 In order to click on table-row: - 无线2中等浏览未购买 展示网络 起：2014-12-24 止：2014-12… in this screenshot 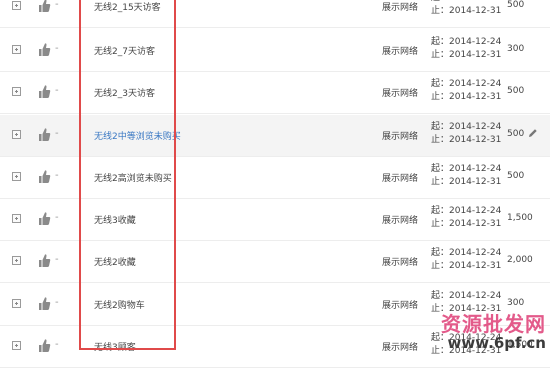, I will do `click(275, 136)`.